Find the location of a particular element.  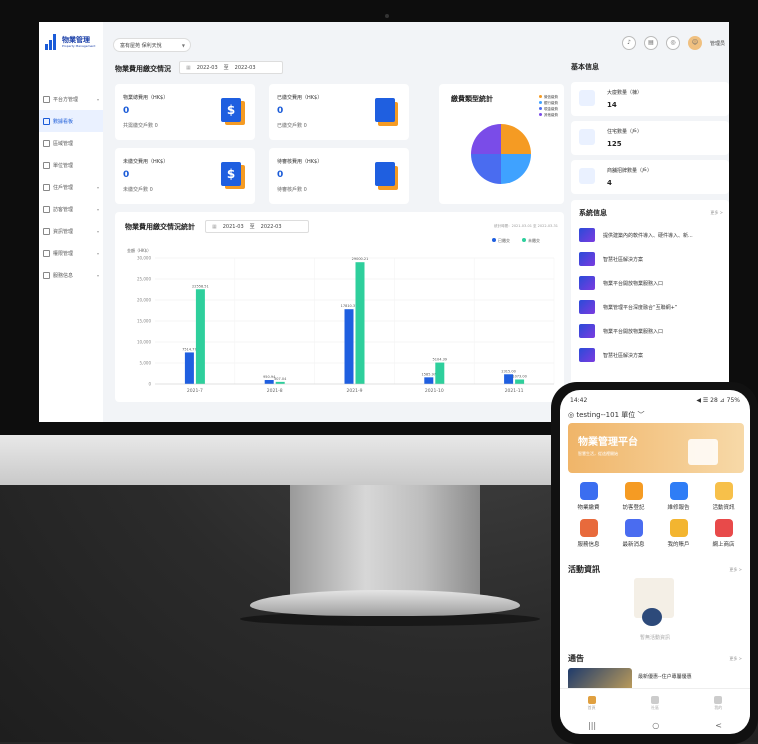

service-info: 服務信息 is located at coordinates (588, 533).